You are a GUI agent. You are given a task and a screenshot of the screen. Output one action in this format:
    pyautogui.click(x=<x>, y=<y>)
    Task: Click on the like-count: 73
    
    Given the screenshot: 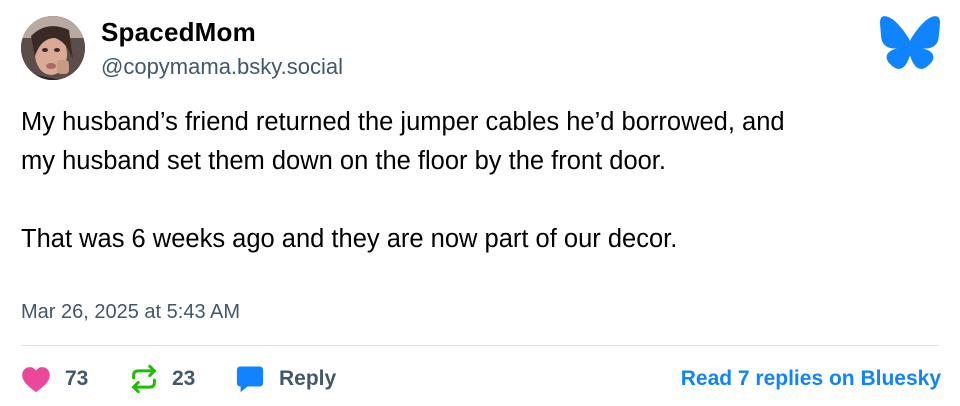 What is the action you would take?
    pyautogui.click(x=77, y=378)
    